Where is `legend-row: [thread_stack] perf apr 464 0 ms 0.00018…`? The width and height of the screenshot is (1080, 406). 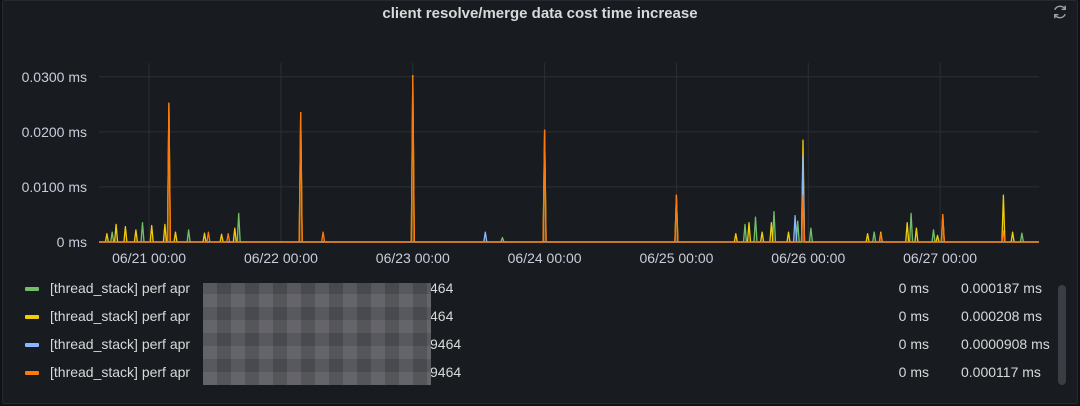
legend-row: [thread_stack] perf apr 464 0 ms 0.00018… is located at coordinates (533, 288).